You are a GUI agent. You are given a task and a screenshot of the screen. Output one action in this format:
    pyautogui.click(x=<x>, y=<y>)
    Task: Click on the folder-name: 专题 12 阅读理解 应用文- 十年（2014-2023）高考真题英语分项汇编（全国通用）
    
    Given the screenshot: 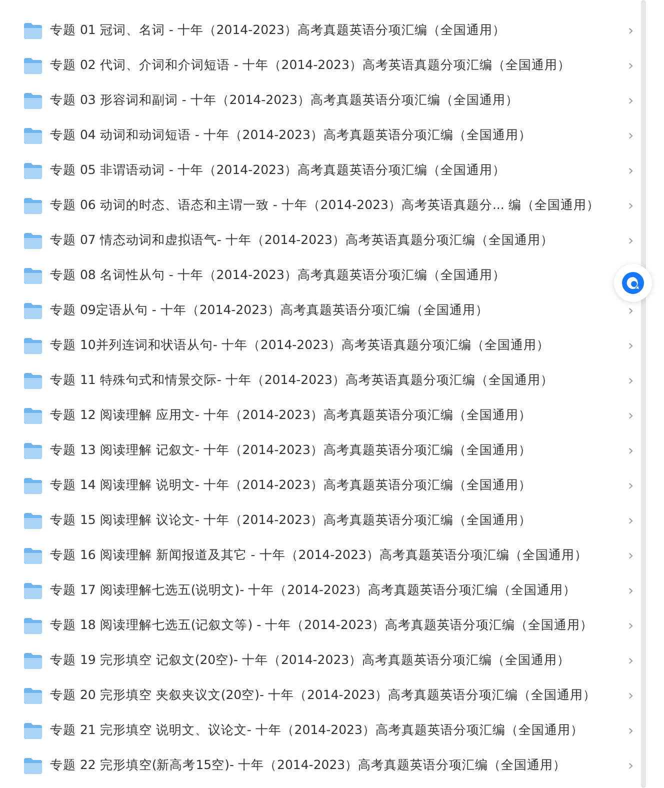 What is the action you would take?
    pyautogui.click(x=291, y=414)
    